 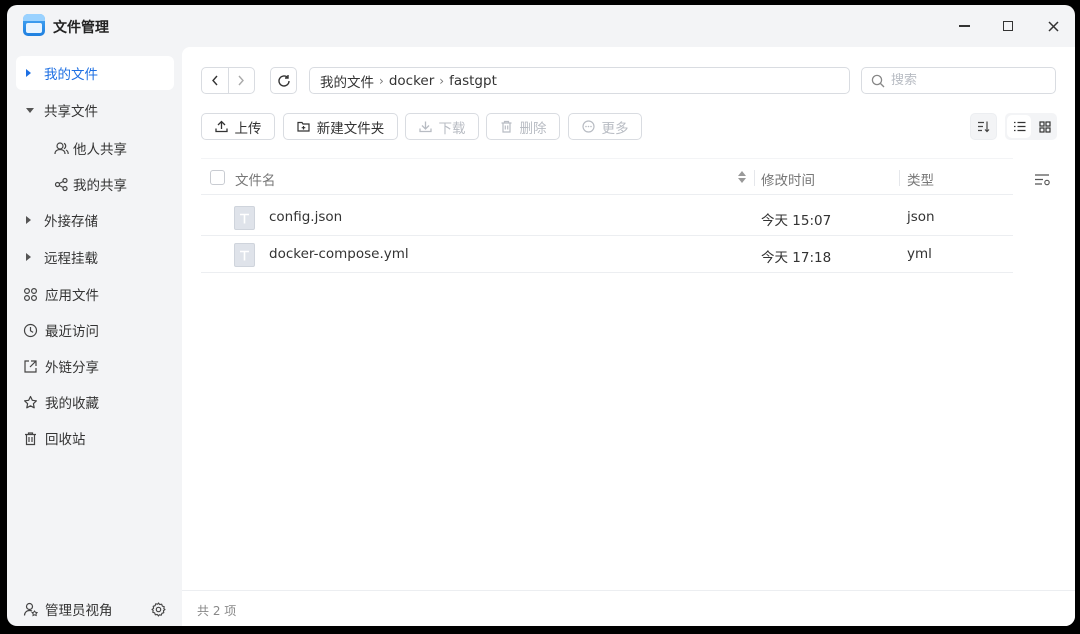 What do you see at coordinates (33, 402) in the screenshot?
I see `star-icon` at bounding box center [33, 402].